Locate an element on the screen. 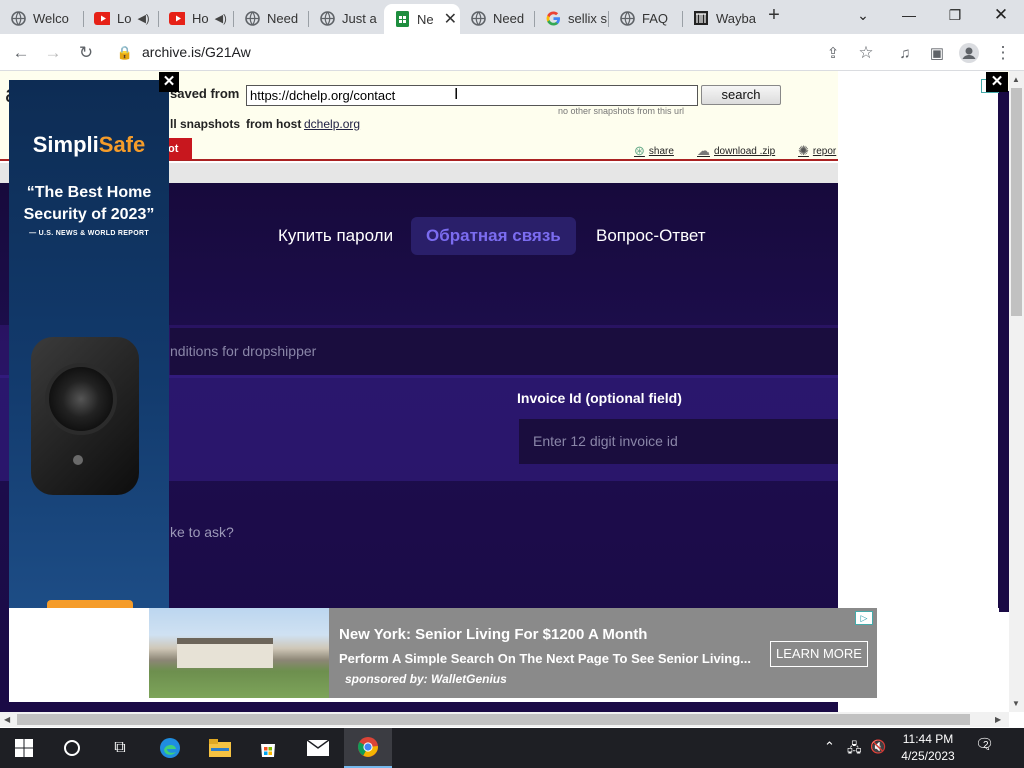 The width and height of the screenshot is (1024, 768). profile-avatar-icon is located at coordinates (969, 53).